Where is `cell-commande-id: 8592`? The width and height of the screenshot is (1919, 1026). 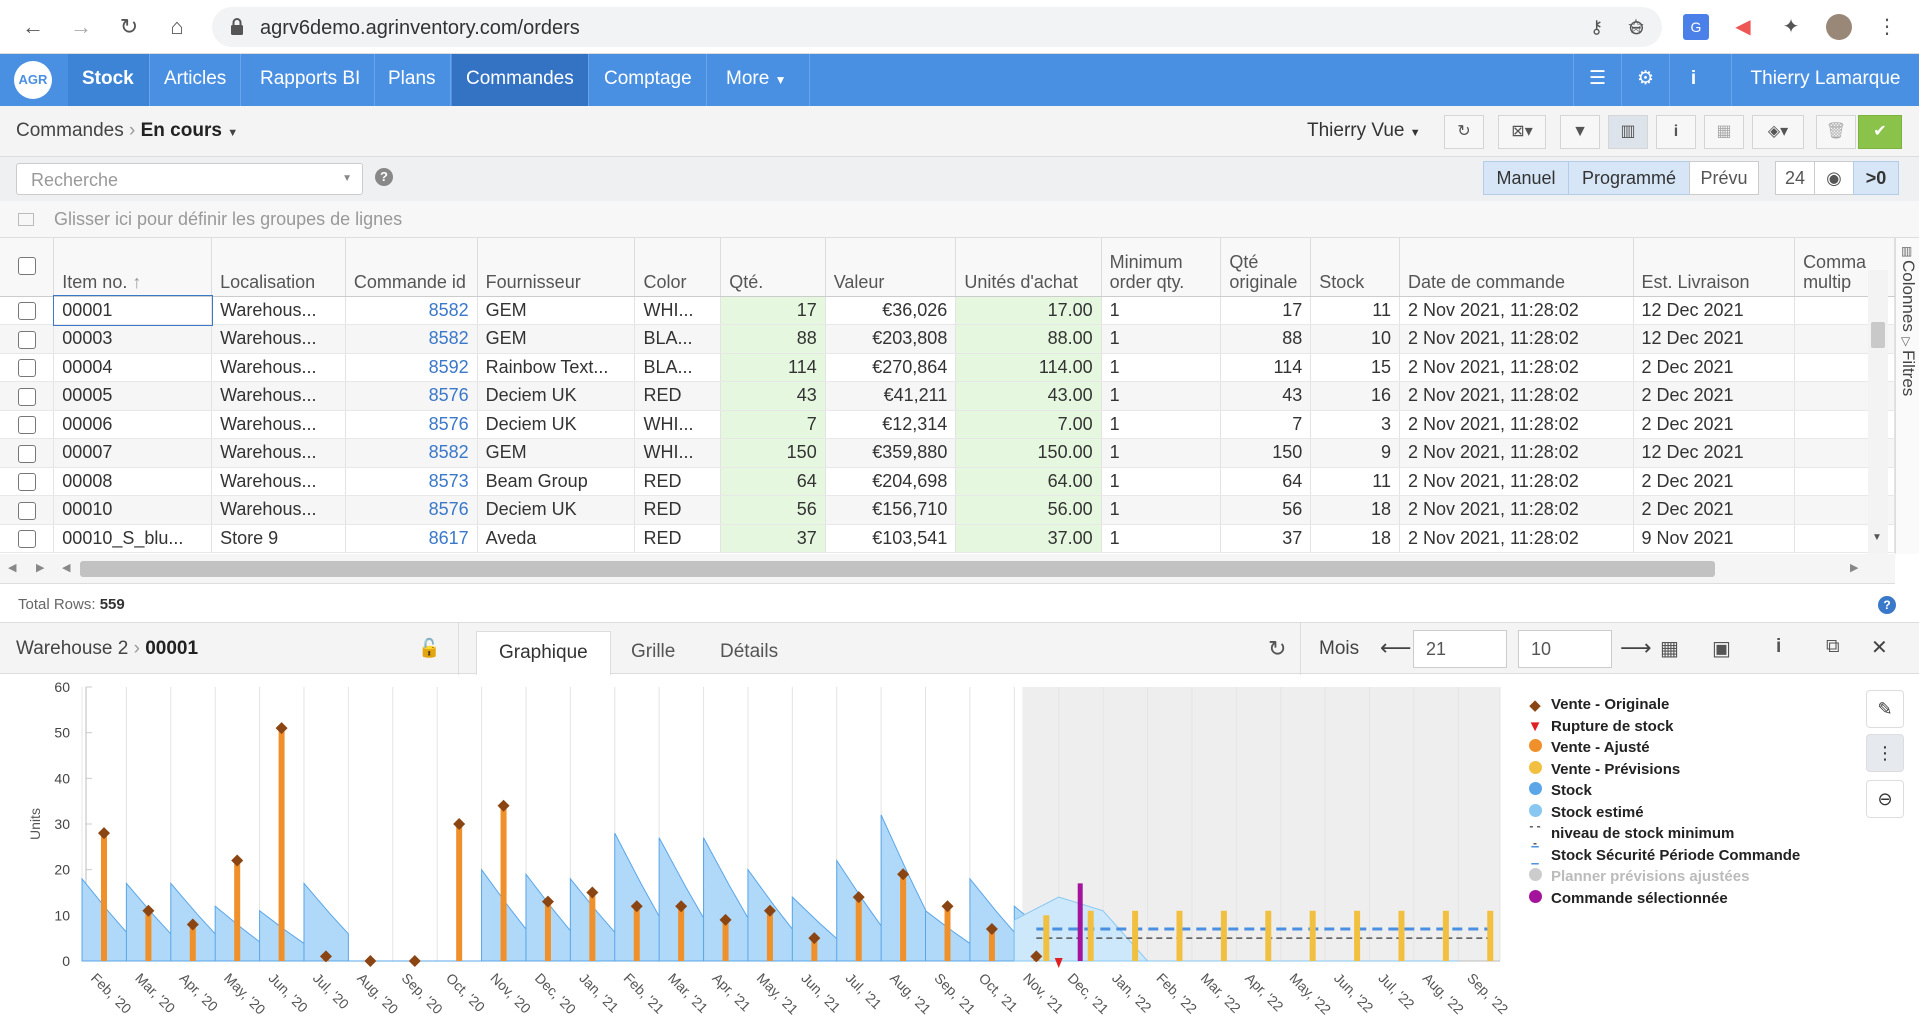 cell-commande-id: 8592 is located at coordinates (411, 367).